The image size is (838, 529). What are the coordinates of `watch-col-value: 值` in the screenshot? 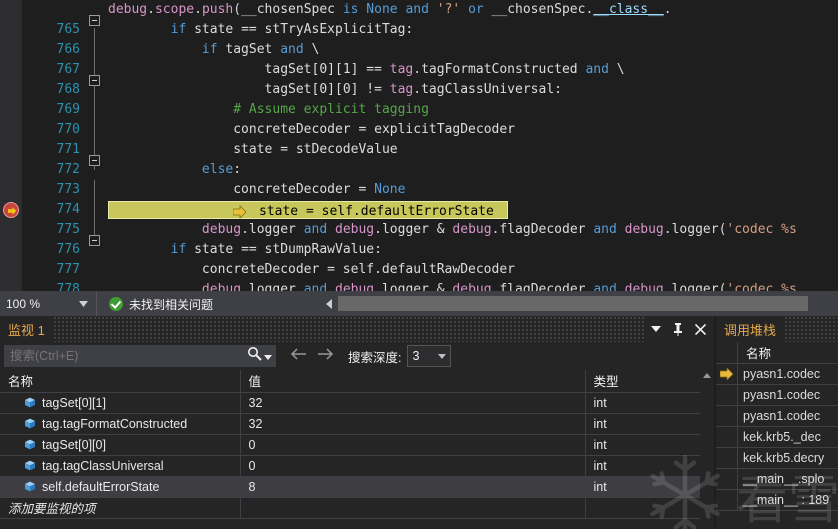 It's located at (413, 381).